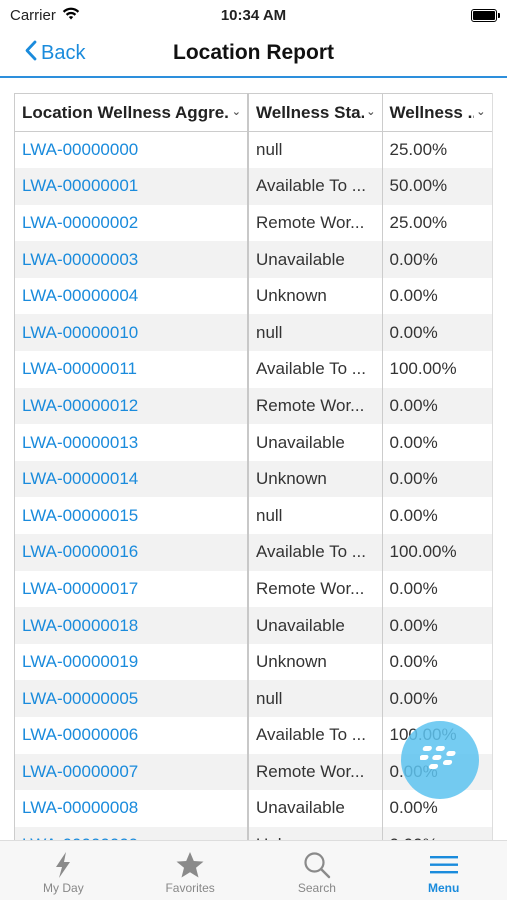 The image size is (507, 900). I want to click on table-row: LWA-00000010 null 0.00%, so click(254, 333).